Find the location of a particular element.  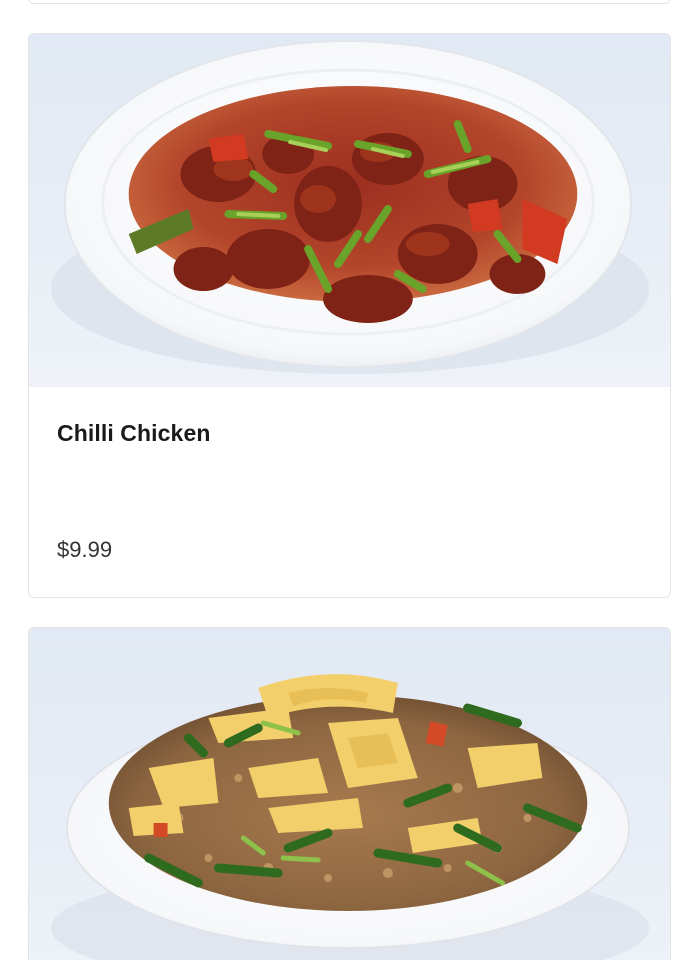

item-price: $9.99 is located at coordinates (85, 549).